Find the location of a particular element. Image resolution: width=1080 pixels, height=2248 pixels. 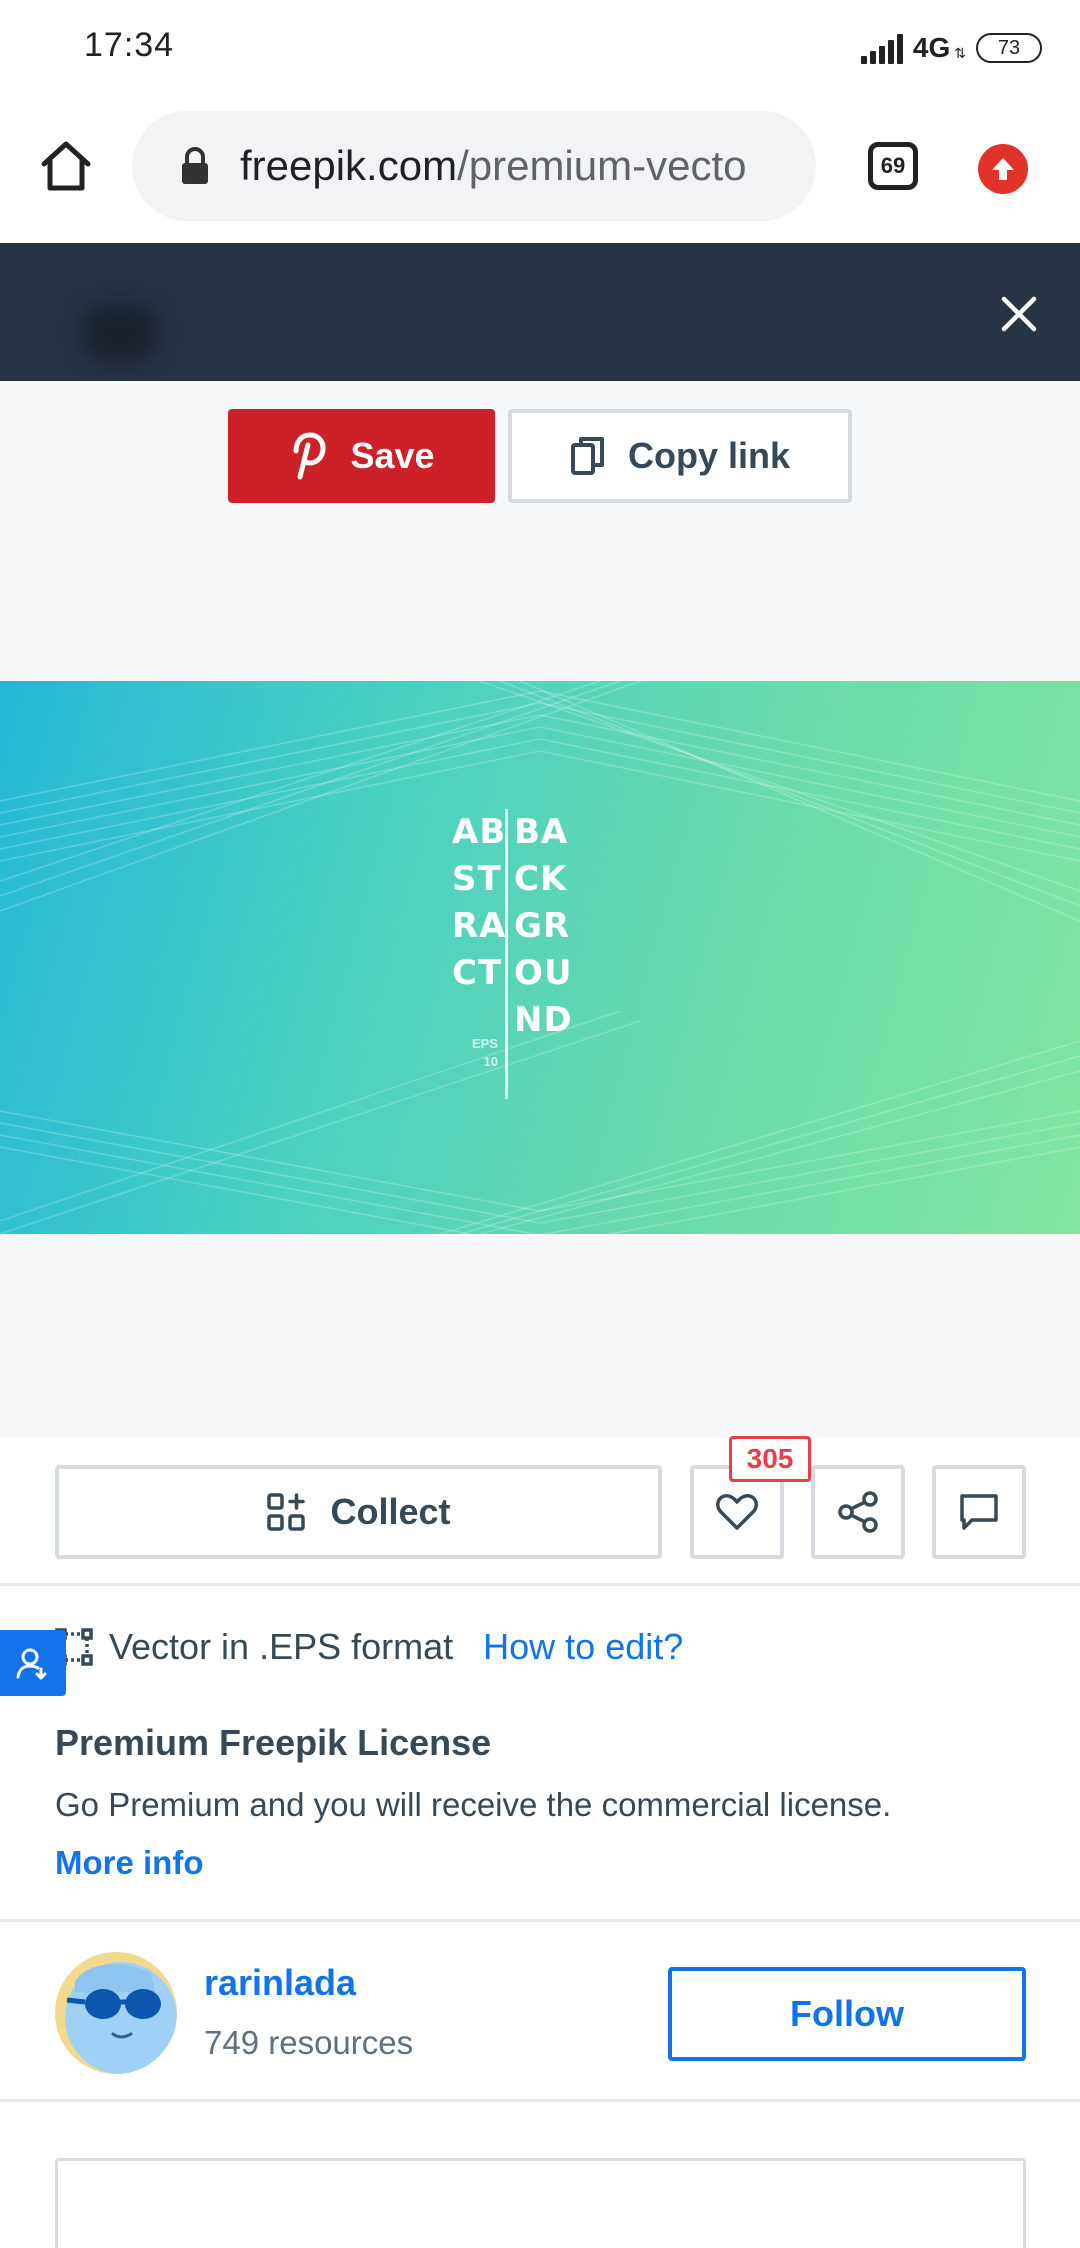

copy-link-label: Copy link is located at coordinates (709, 455).